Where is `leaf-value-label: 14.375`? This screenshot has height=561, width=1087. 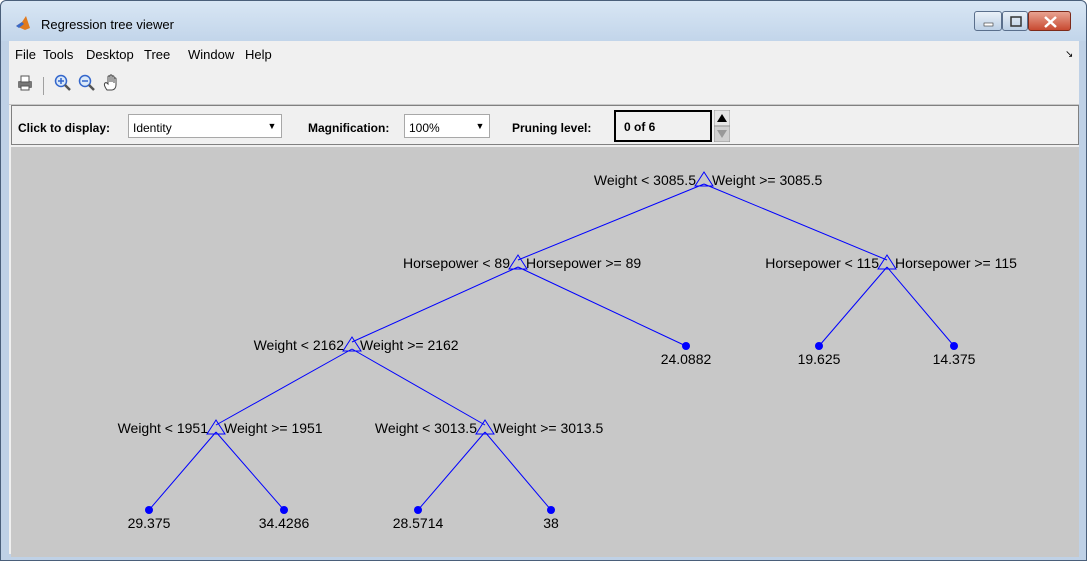
leaf-value-label: 14.375 is located at coordinates (954, 359).